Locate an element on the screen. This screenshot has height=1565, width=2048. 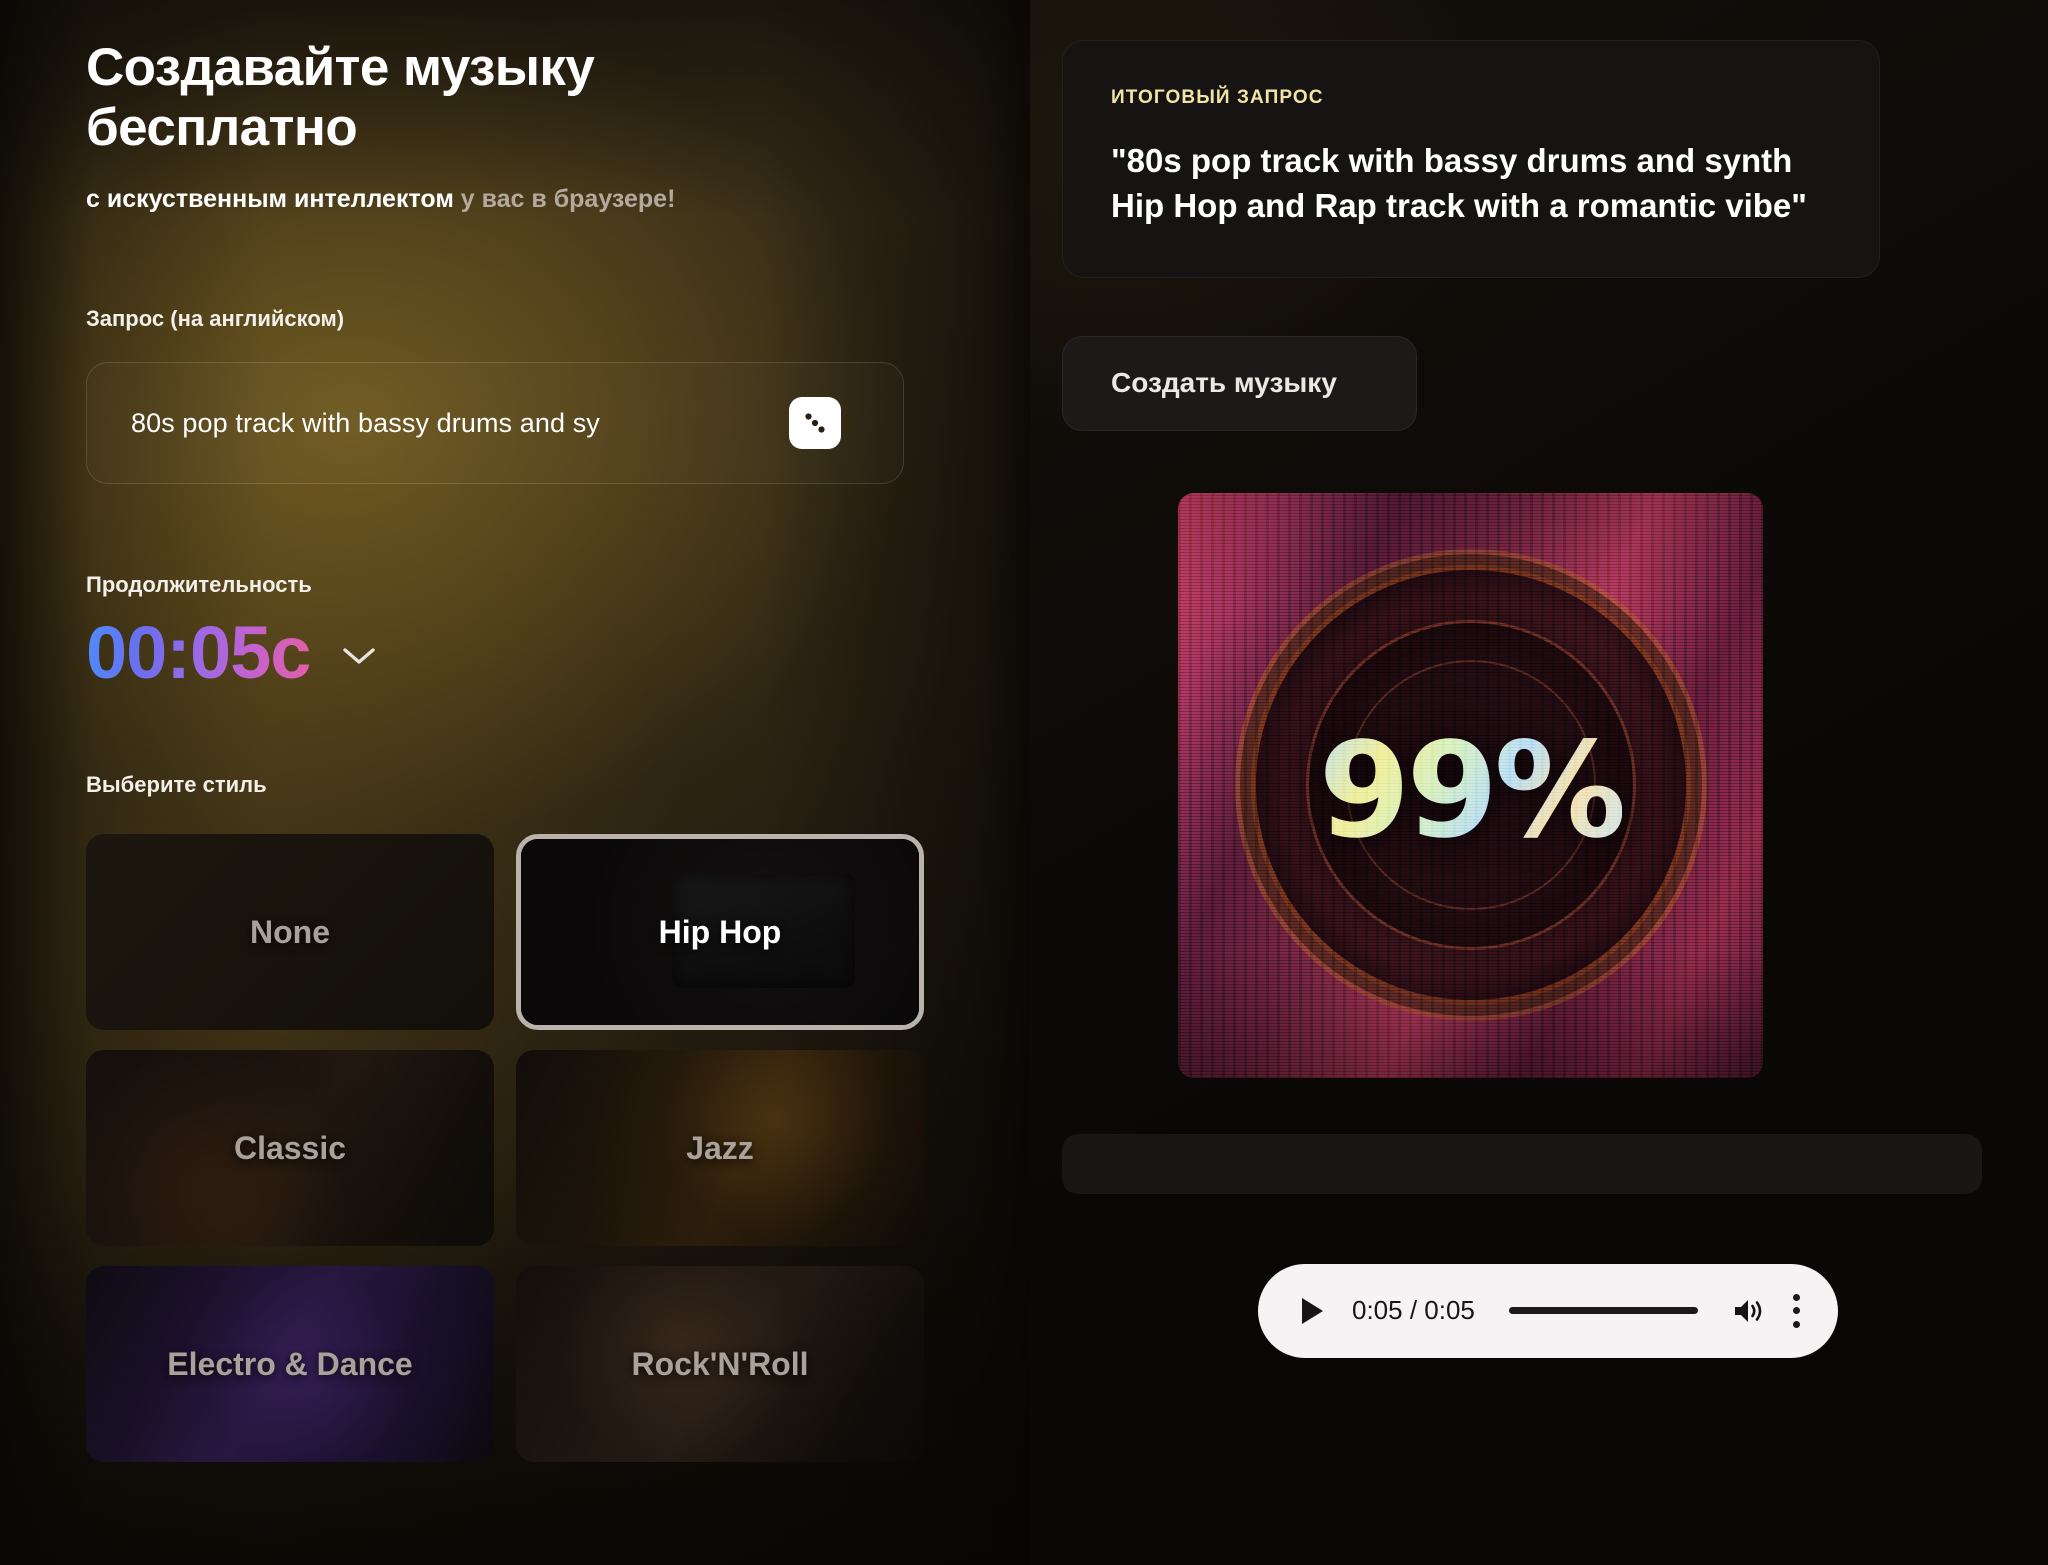
create-music-button-label: Создать музыку is located at coordinates (1224, 383).